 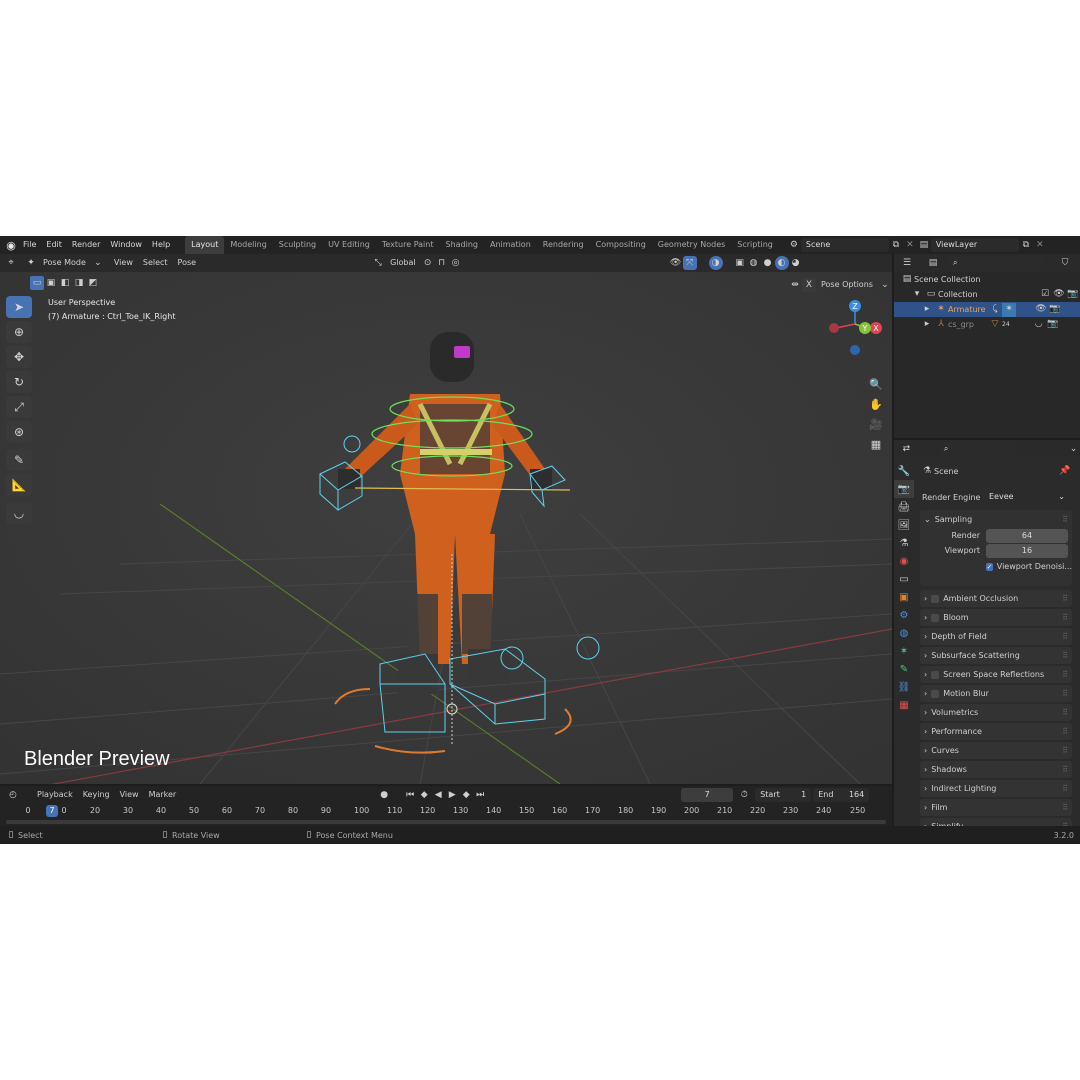 What do you see at coordinates (37, 283) in the screenshot?
I see `select-new-icon: ▭` at bounding box center [37, 283].